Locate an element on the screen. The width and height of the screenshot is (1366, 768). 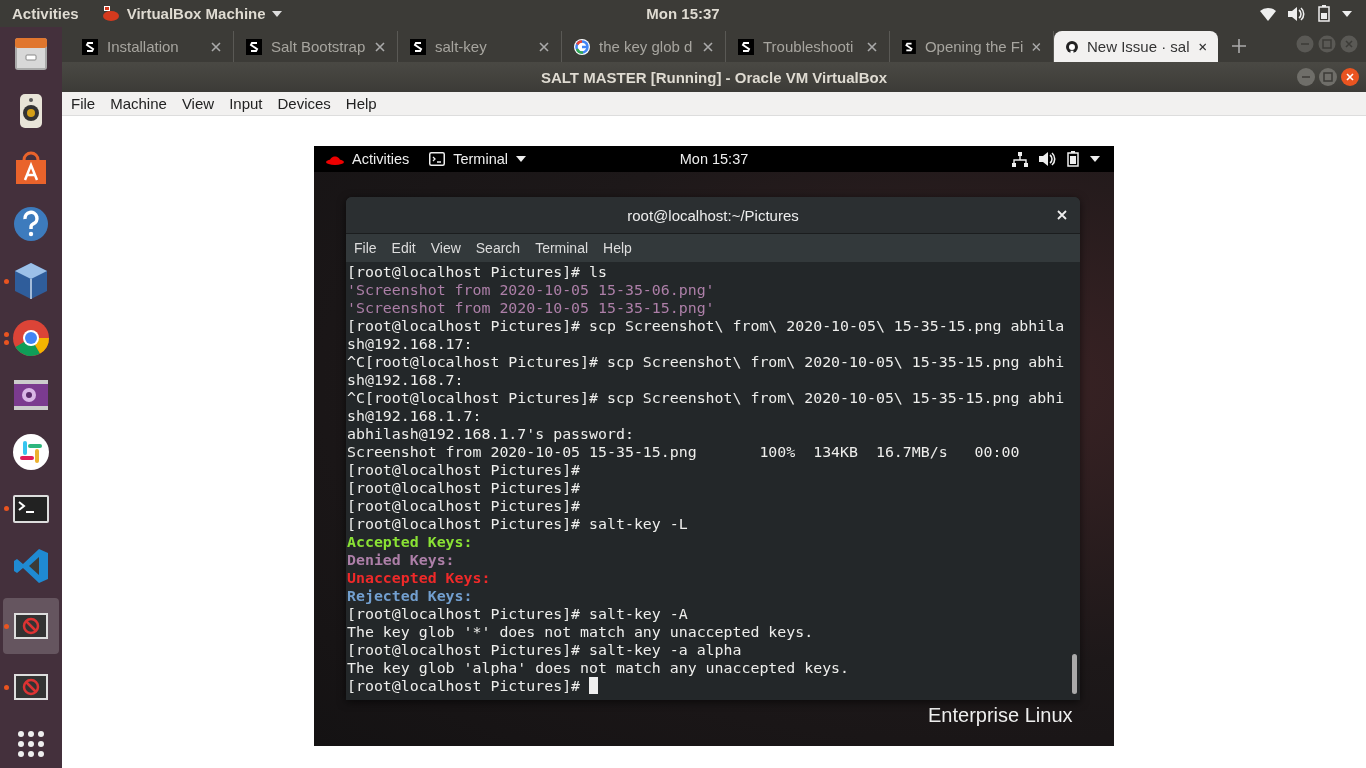
scrollbar-thumb is located at coordinates (1074, 674).